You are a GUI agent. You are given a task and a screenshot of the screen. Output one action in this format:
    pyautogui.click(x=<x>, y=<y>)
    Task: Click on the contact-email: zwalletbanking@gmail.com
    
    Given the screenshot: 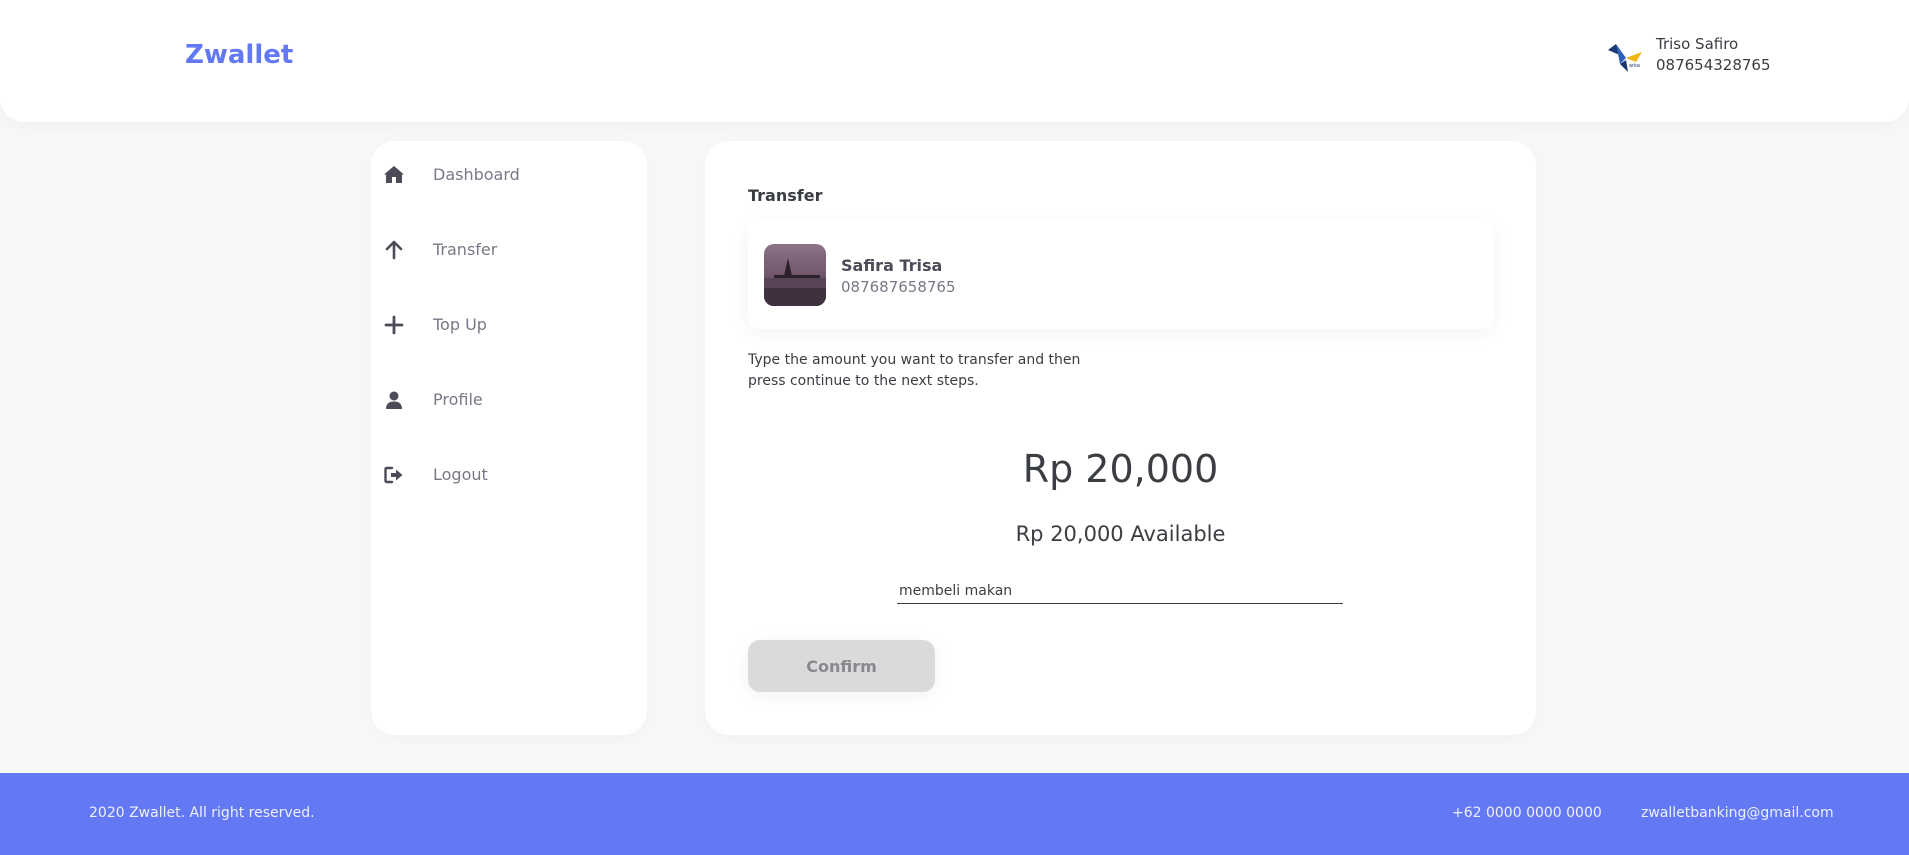 What is the action you would take?
    pyautogui.click(x=1737, y=813)
    